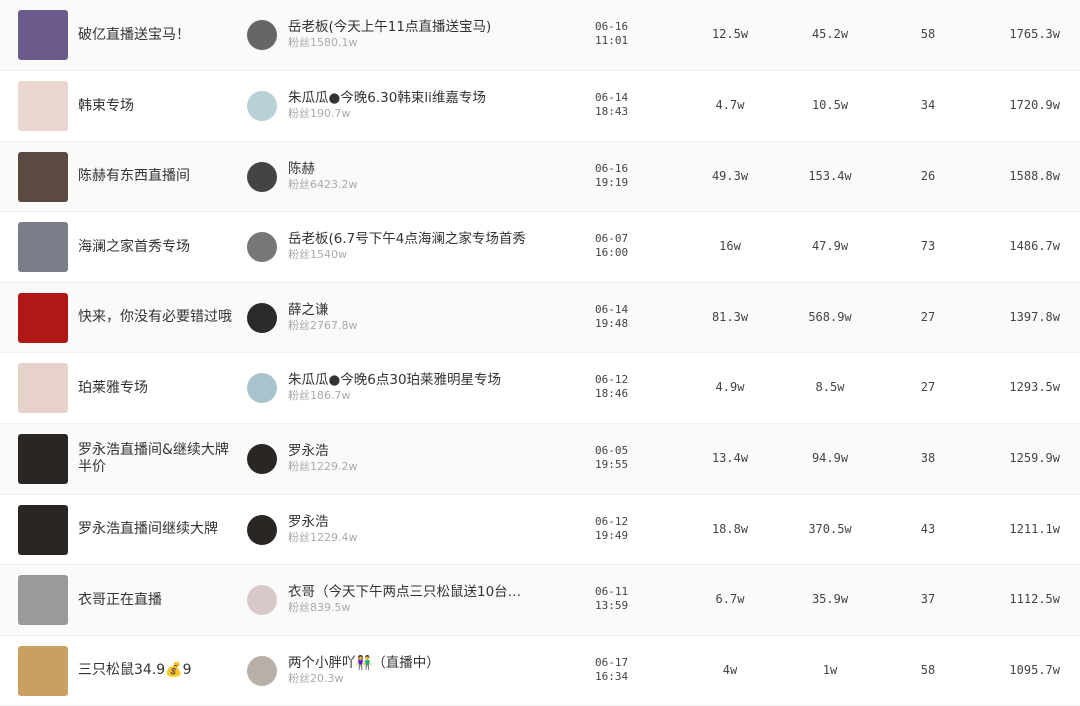 This screenshot has height=706, width=1080. Describe the element at coordinates (612, 669) in the screenshot. I see `start-datetime: 06-17 16:34` at that location.